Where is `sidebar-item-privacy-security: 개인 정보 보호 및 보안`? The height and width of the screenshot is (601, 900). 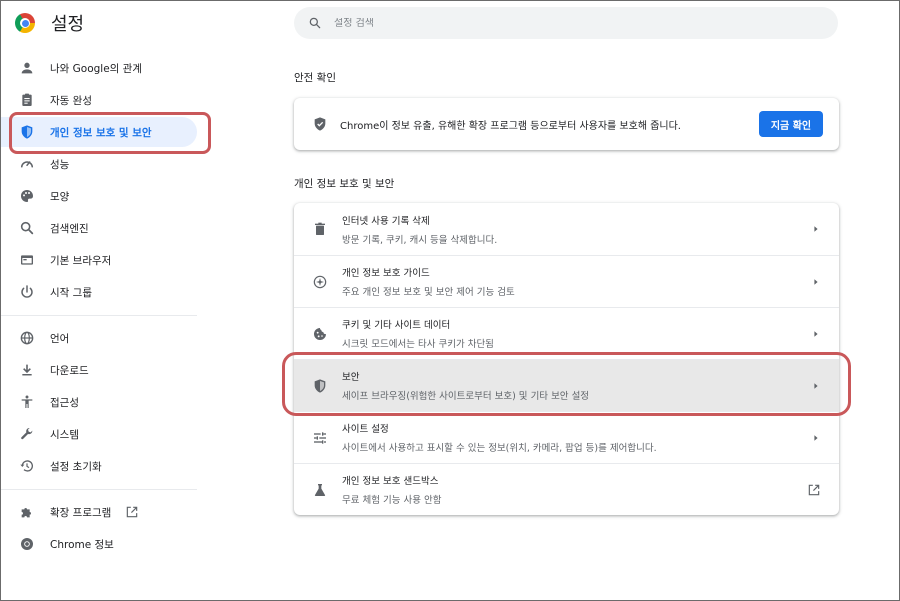
sidebar-item-privacy-security: 개인 정보 보호 및 보안 is located at coordinates (99, 132).